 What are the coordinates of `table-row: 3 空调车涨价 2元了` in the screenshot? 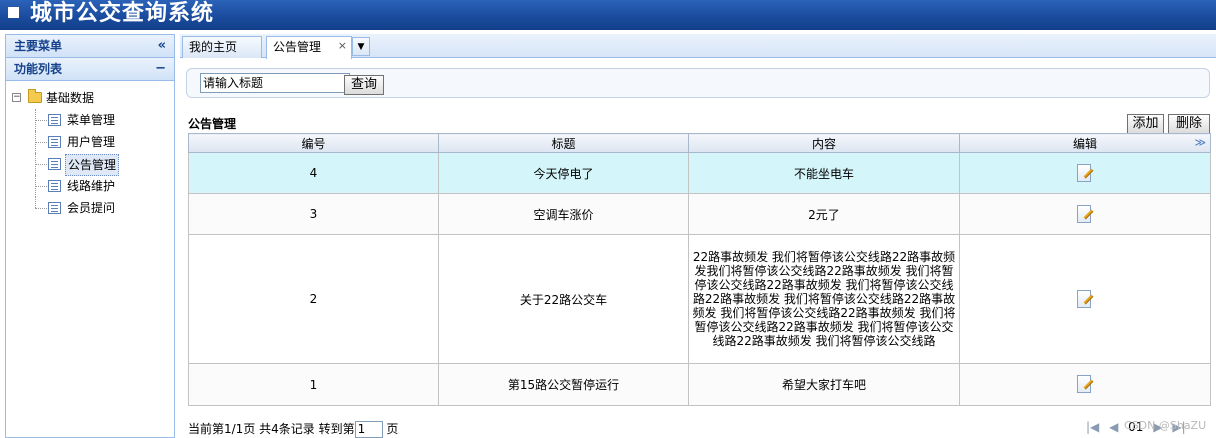 It's located at (699, 214).